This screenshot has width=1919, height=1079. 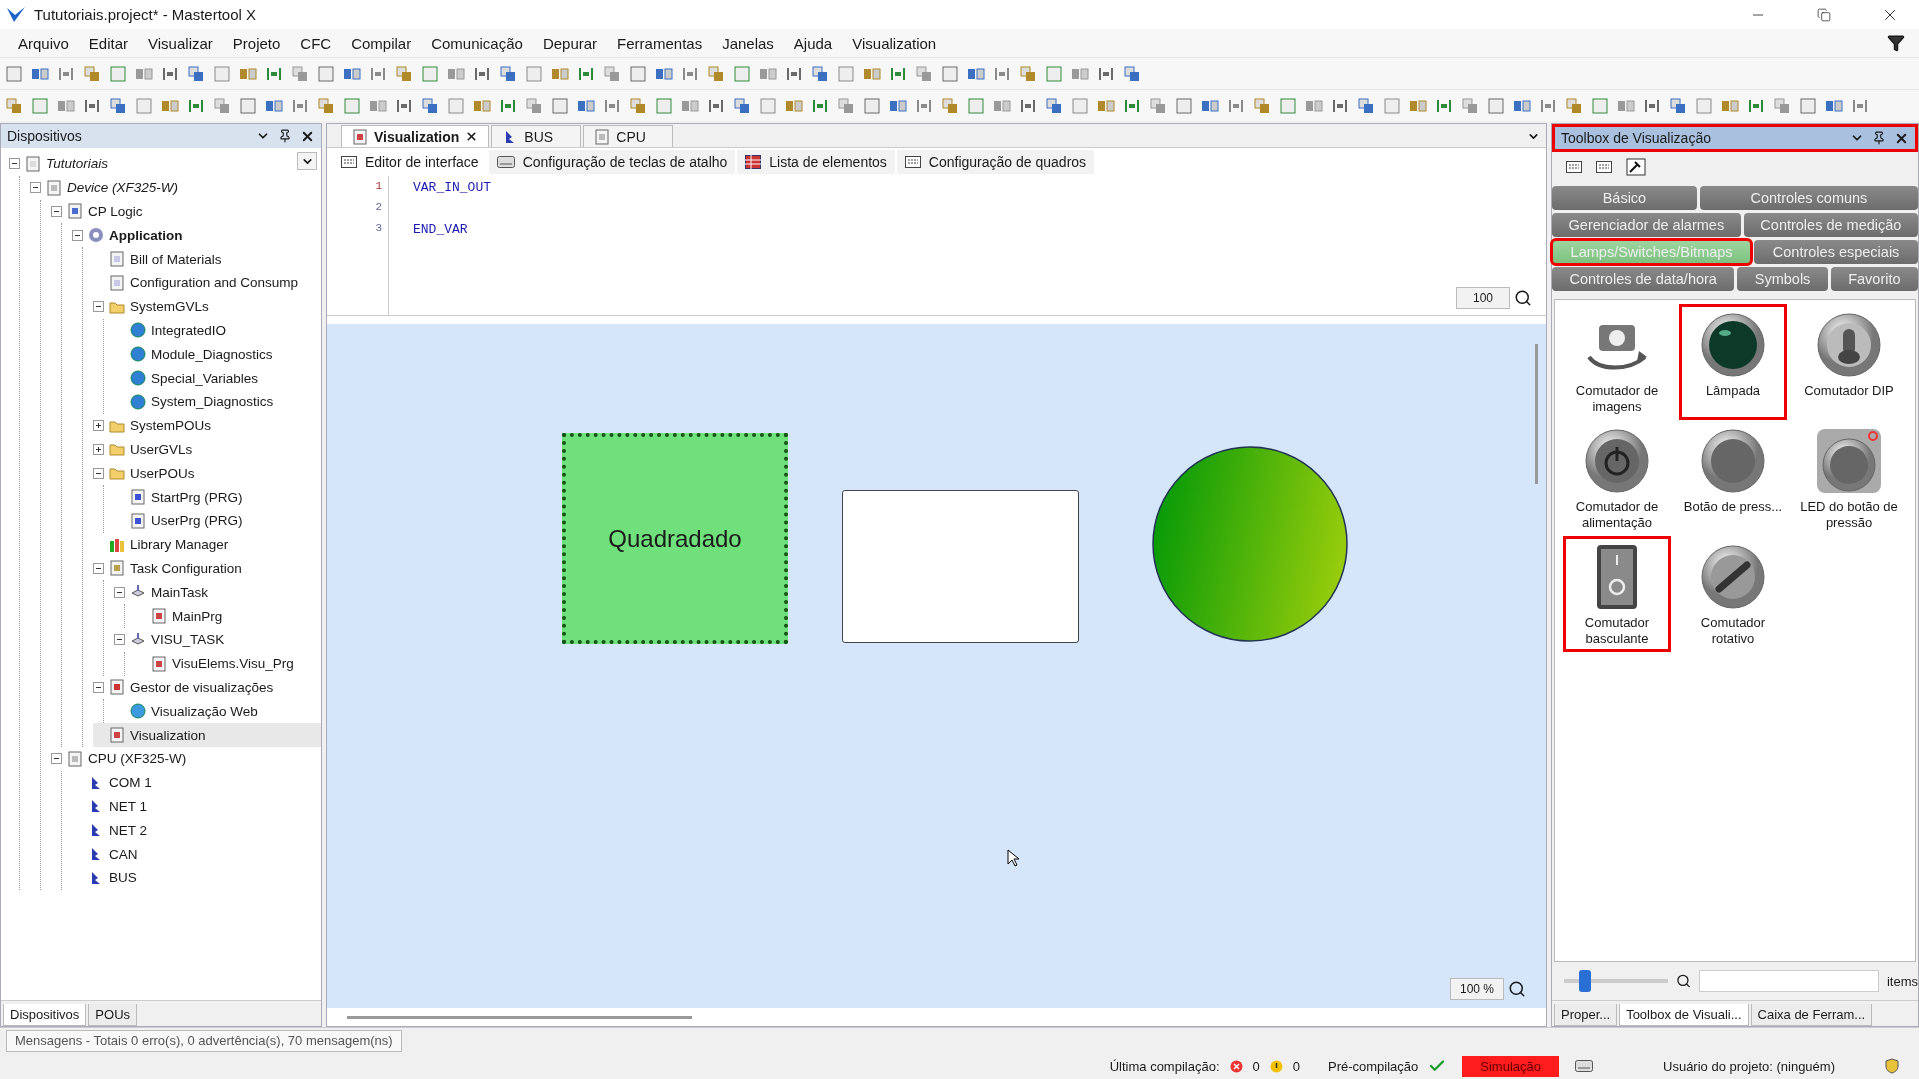 I want to click on toolbox-item: Comutador de alimentação, so click(x=1617, y=515).